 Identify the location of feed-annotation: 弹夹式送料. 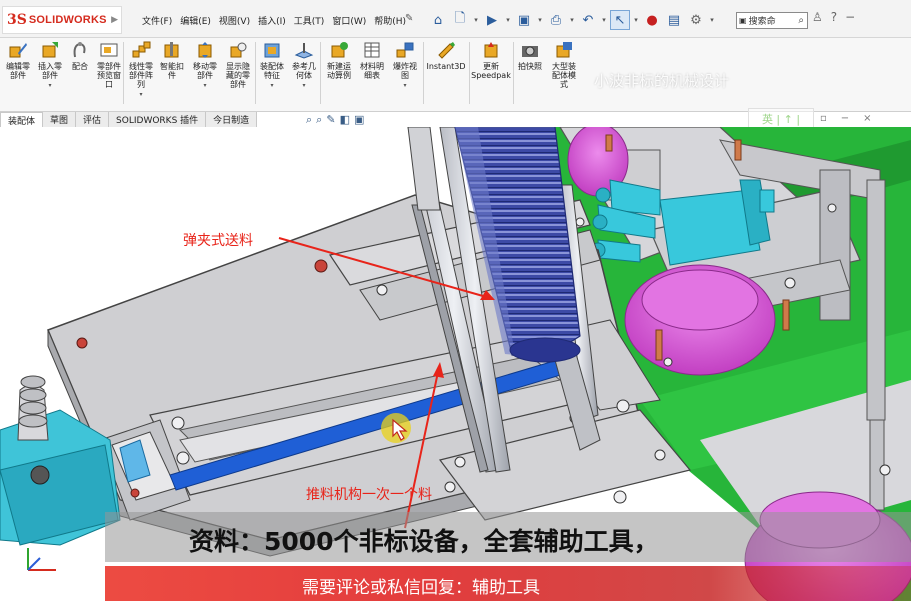
(218, 241).